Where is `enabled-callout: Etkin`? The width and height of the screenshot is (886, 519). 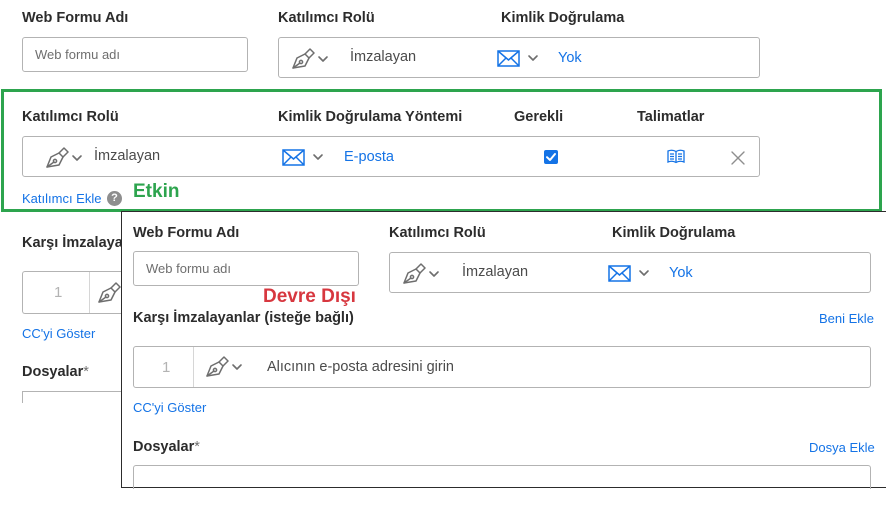 enabled-callout: Etkin is located at coordinates (156, 191).